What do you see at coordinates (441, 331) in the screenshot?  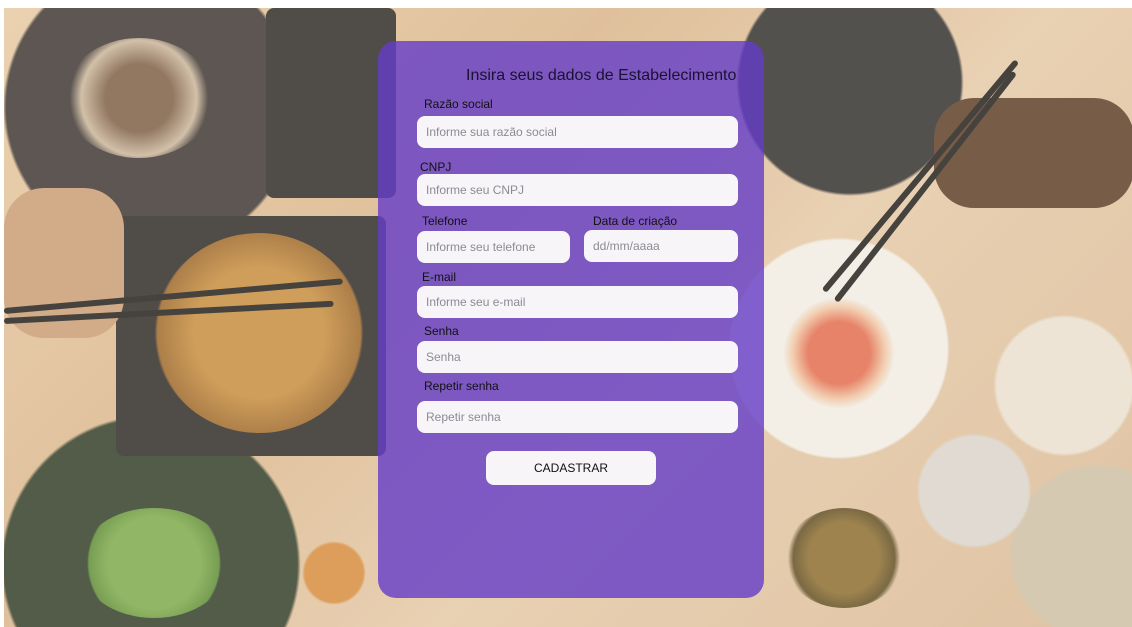 I see `senha-label: Senha` at bounding box center [441, 331].